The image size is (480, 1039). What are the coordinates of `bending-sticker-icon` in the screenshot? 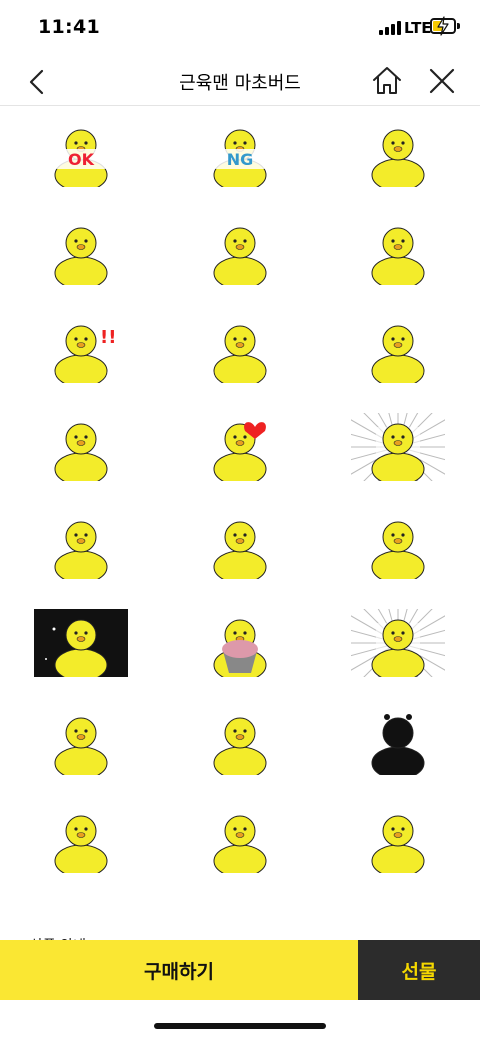 It's located at (398, 349).